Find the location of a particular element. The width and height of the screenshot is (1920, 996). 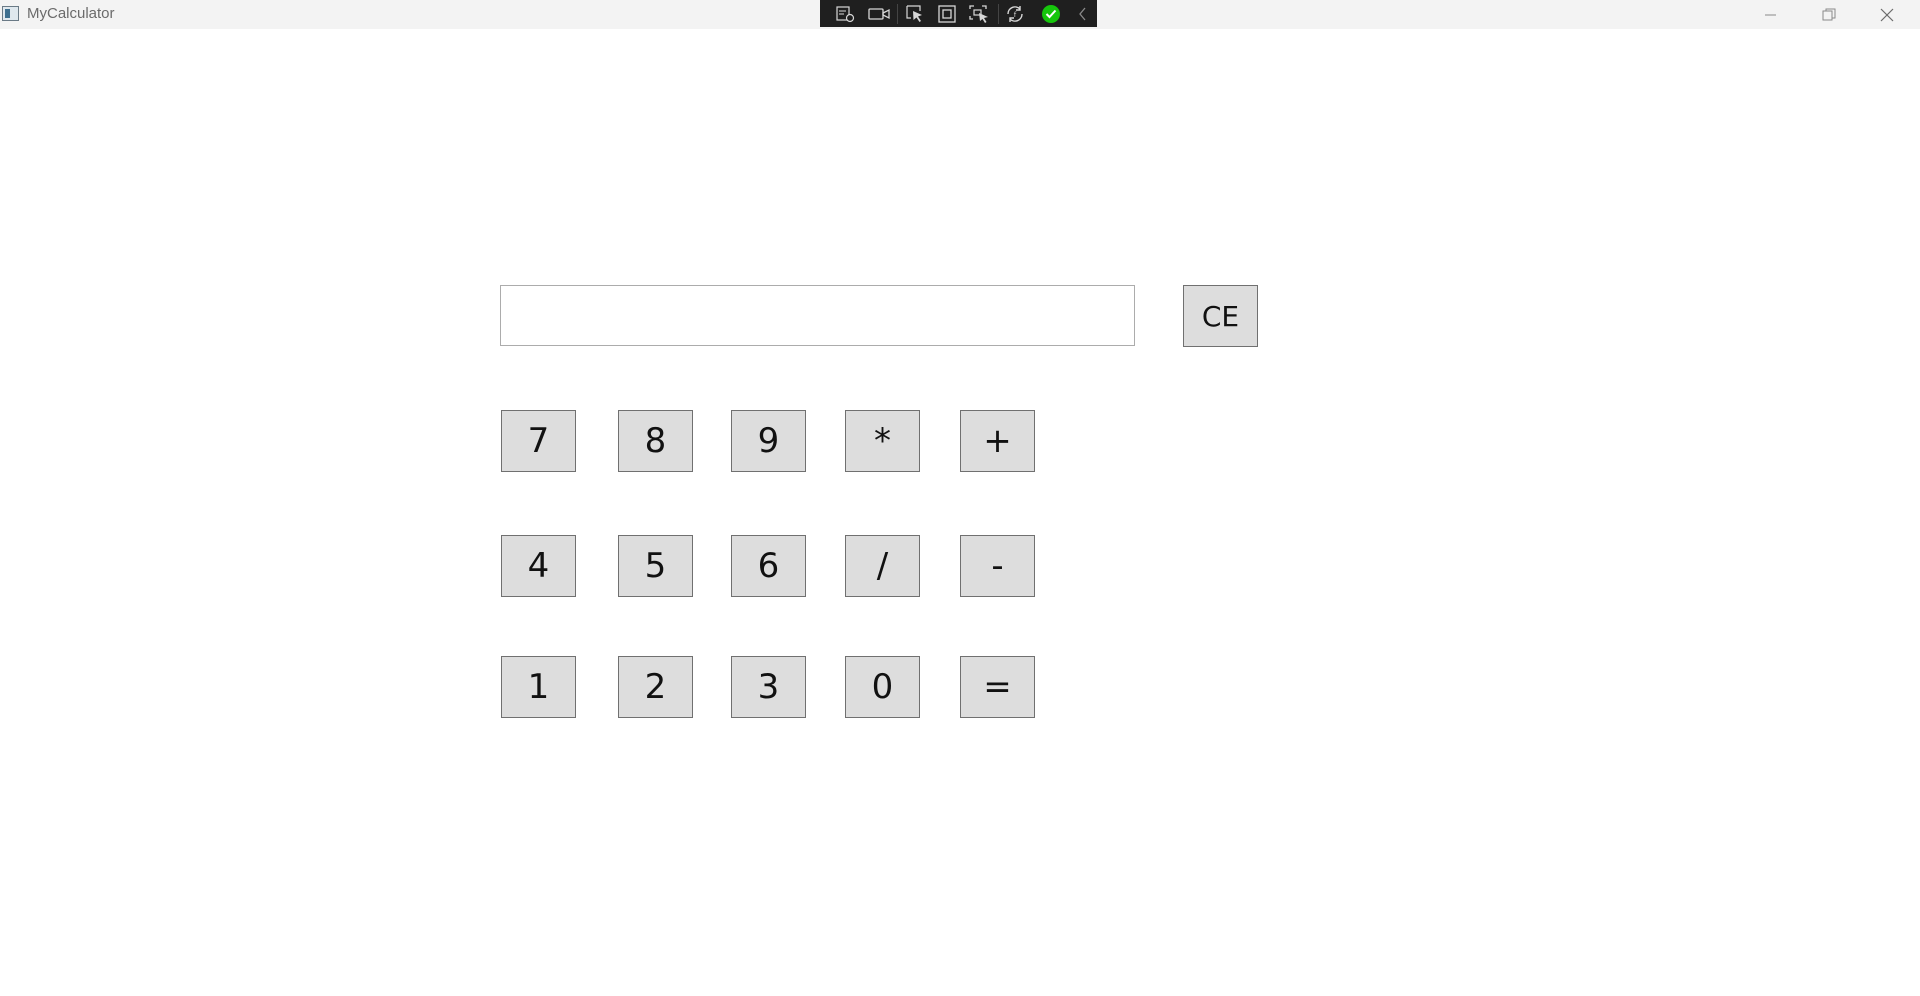

xaml-debug-toolbar: f is located at coordinates (958, 13).